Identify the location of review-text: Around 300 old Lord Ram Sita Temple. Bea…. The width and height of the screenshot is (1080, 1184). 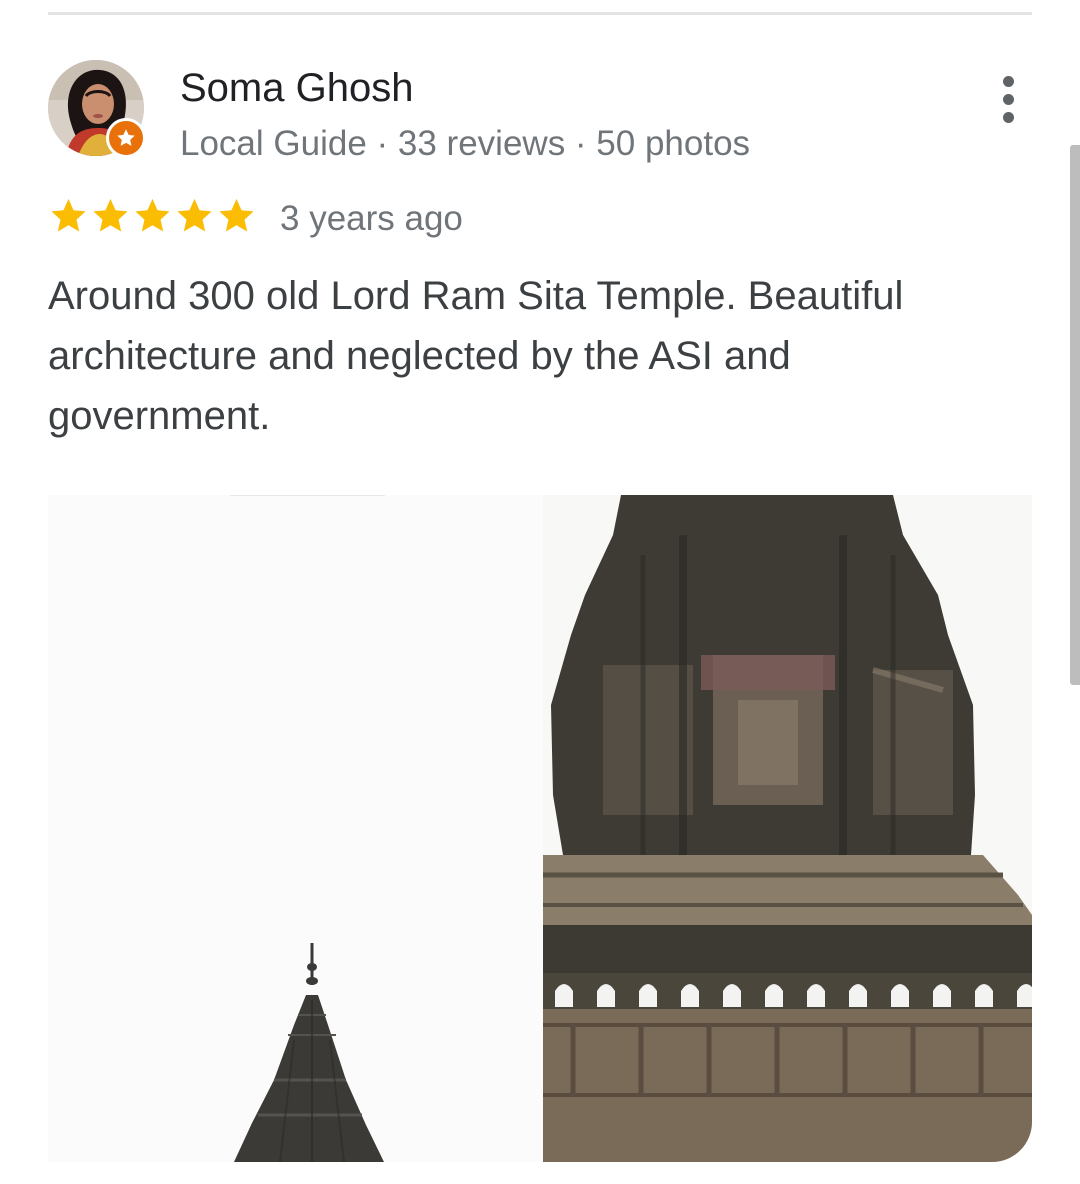
(528, 356).